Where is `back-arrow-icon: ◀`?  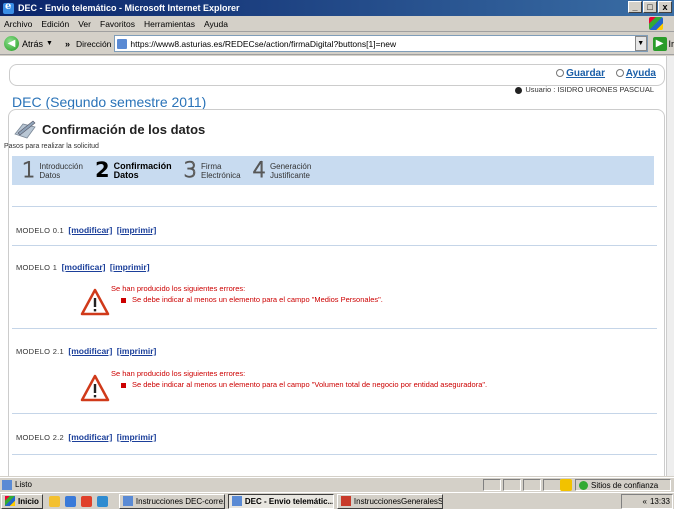
back-arrow-icon: ◀ is located at coordinates (11, 43).